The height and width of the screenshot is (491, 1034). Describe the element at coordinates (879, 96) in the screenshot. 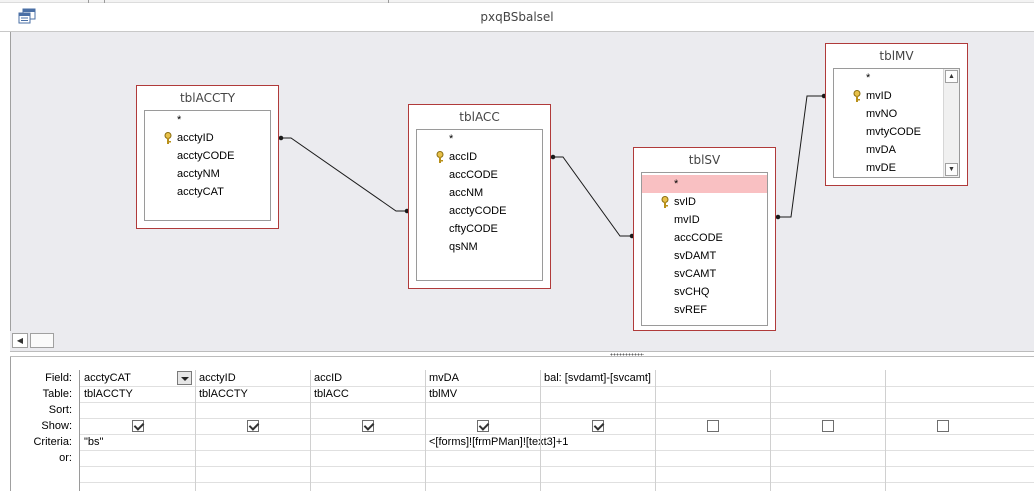

I see `field-label: mvID` at that location.